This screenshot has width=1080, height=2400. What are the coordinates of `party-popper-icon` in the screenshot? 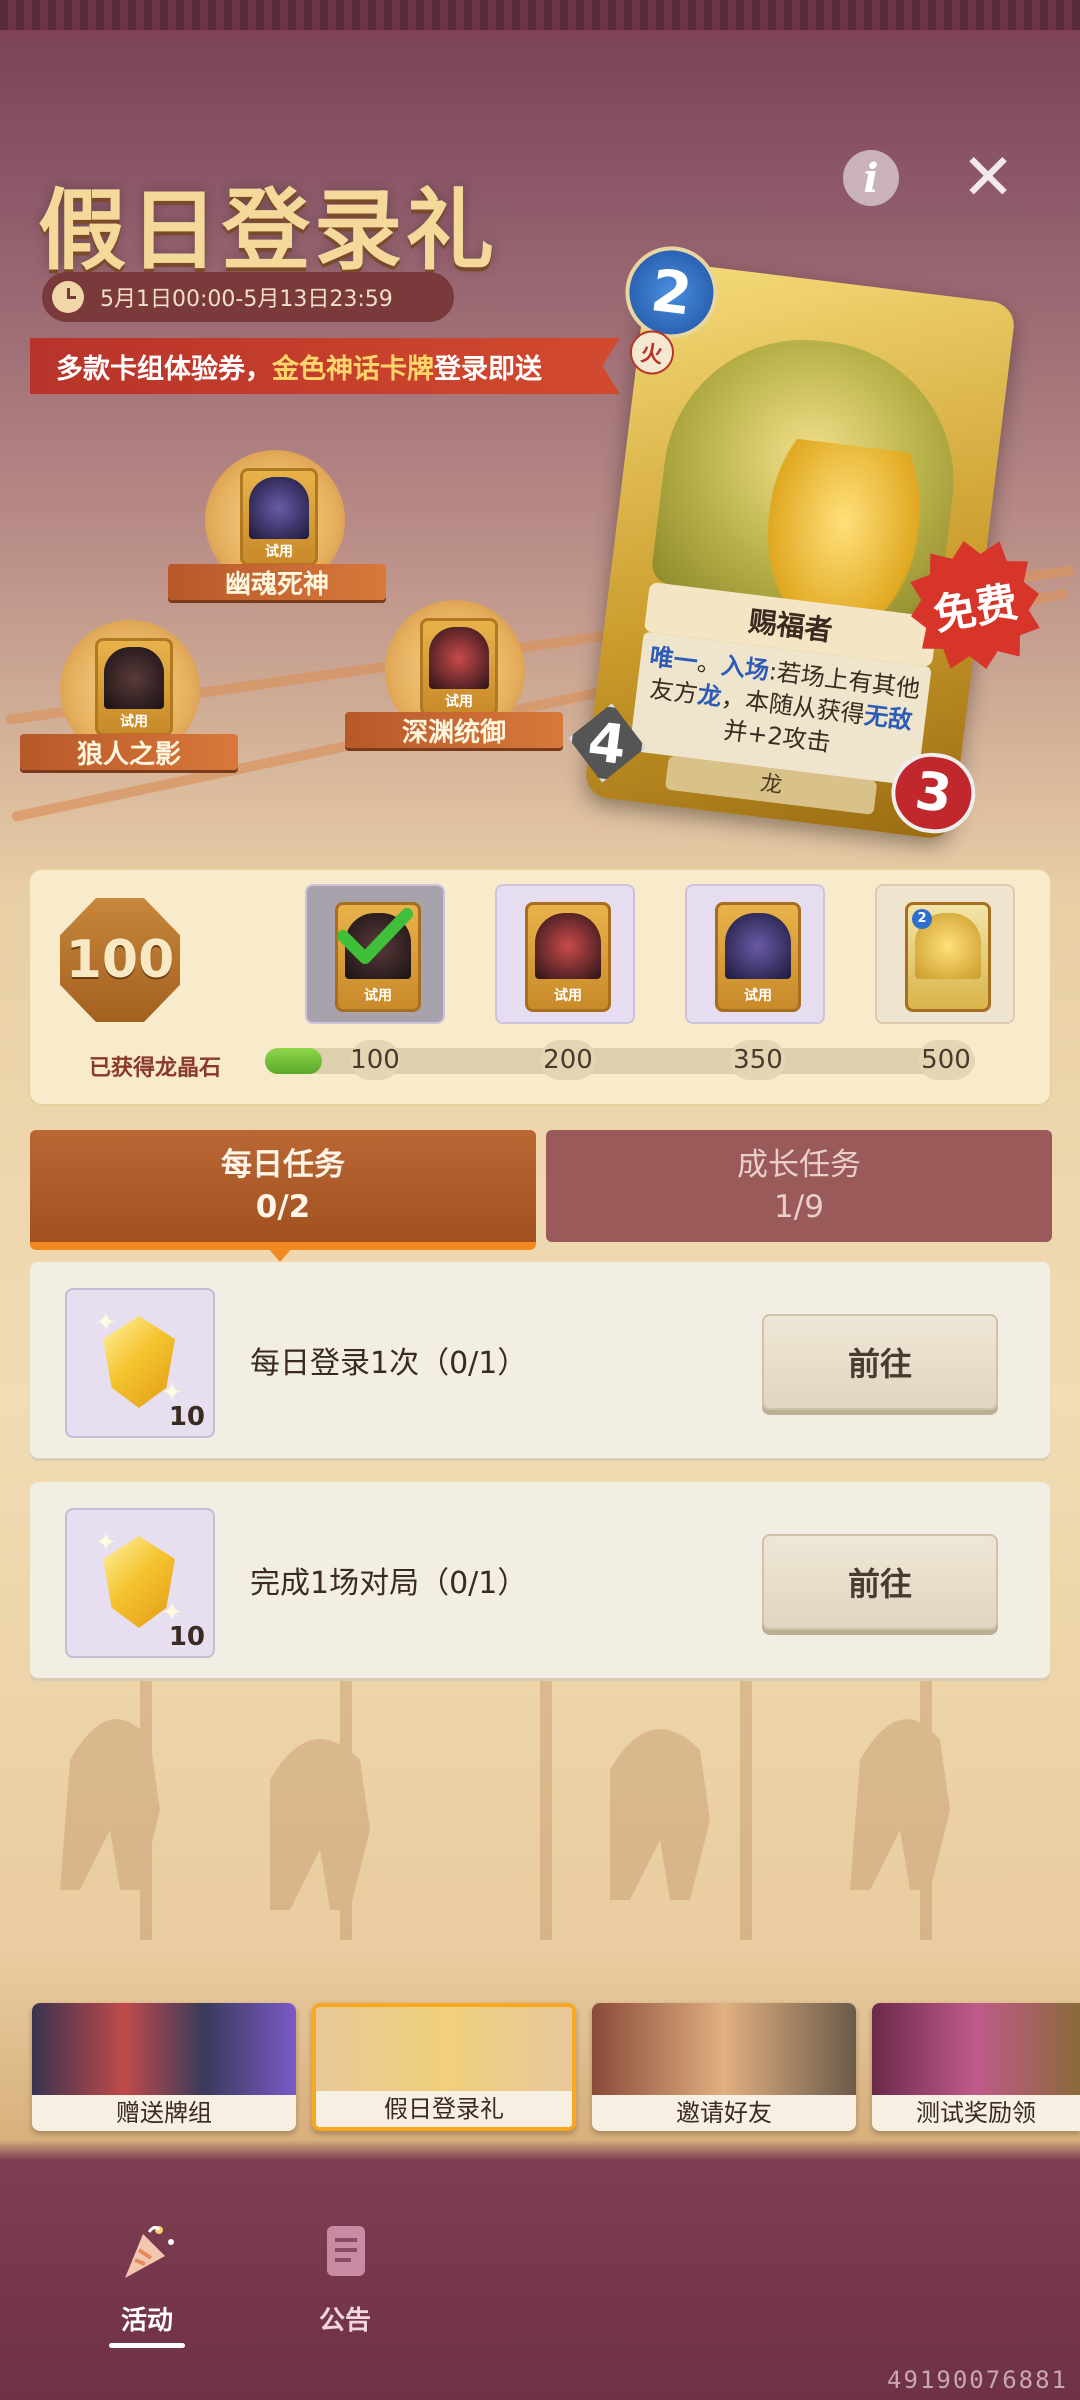 It's located at (149, 2251).